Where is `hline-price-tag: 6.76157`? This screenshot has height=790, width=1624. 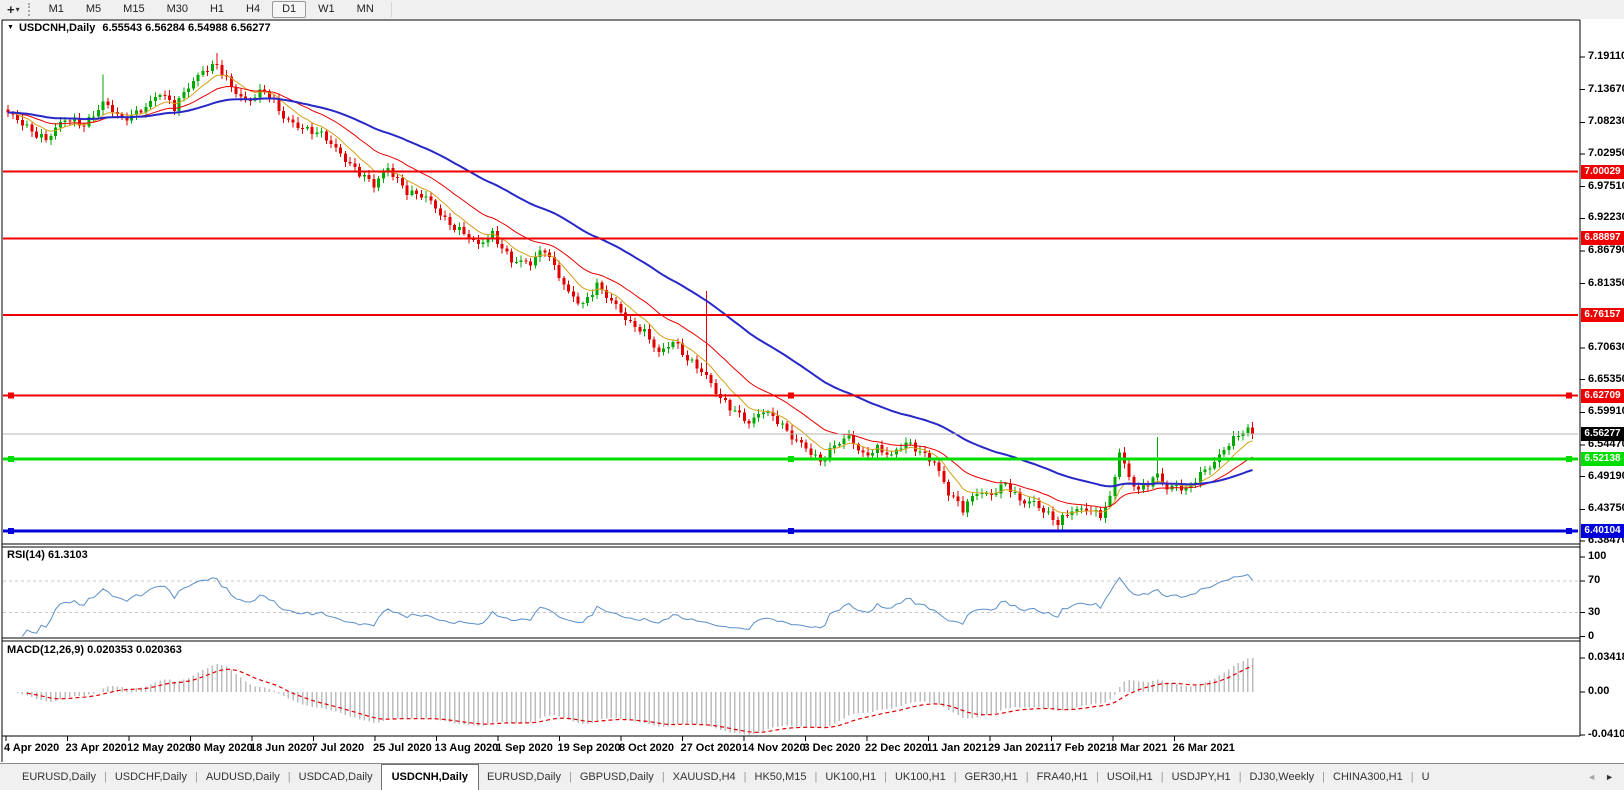
hline-price-tag: 6.76157 is located at coordinates (1602, 315).